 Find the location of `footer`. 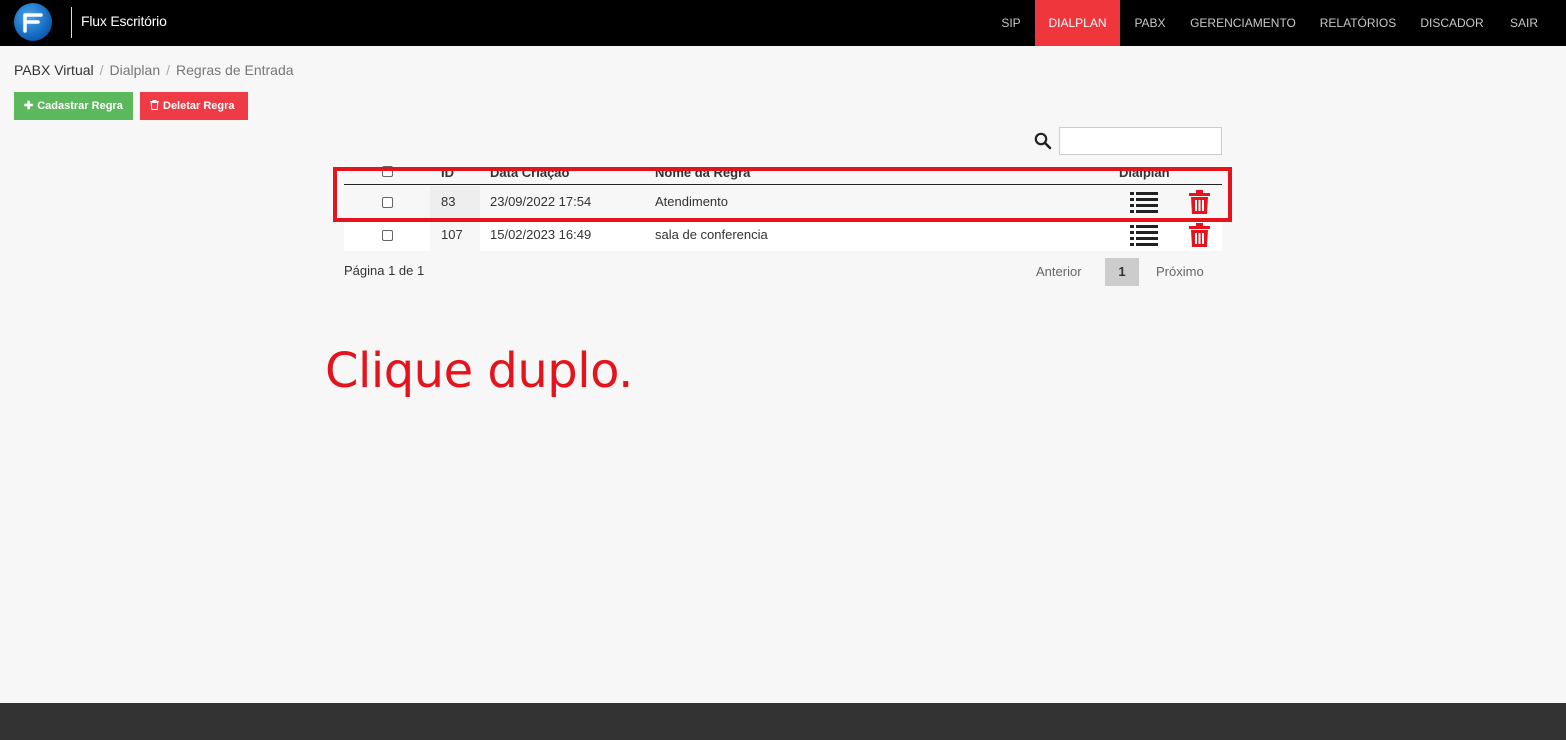

footer is located at coordinates (783, 721).